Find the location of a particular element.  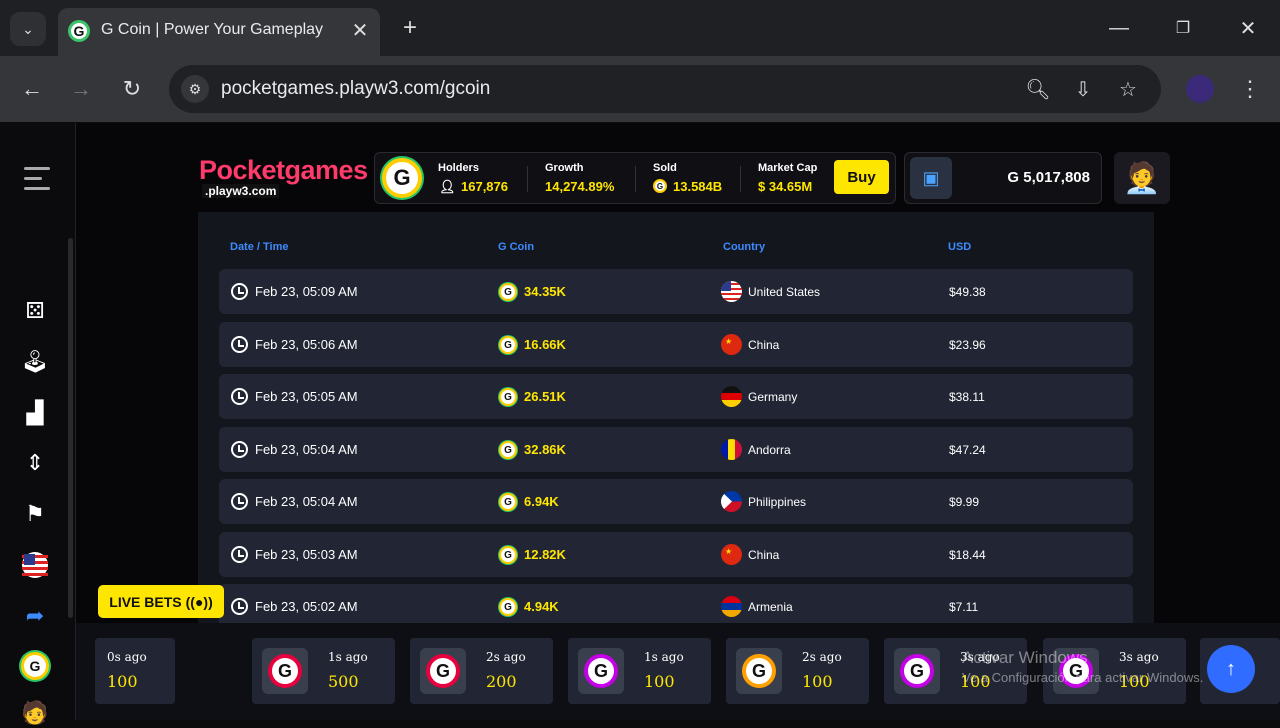

back-button: ← is located at coordinates (32, 89).